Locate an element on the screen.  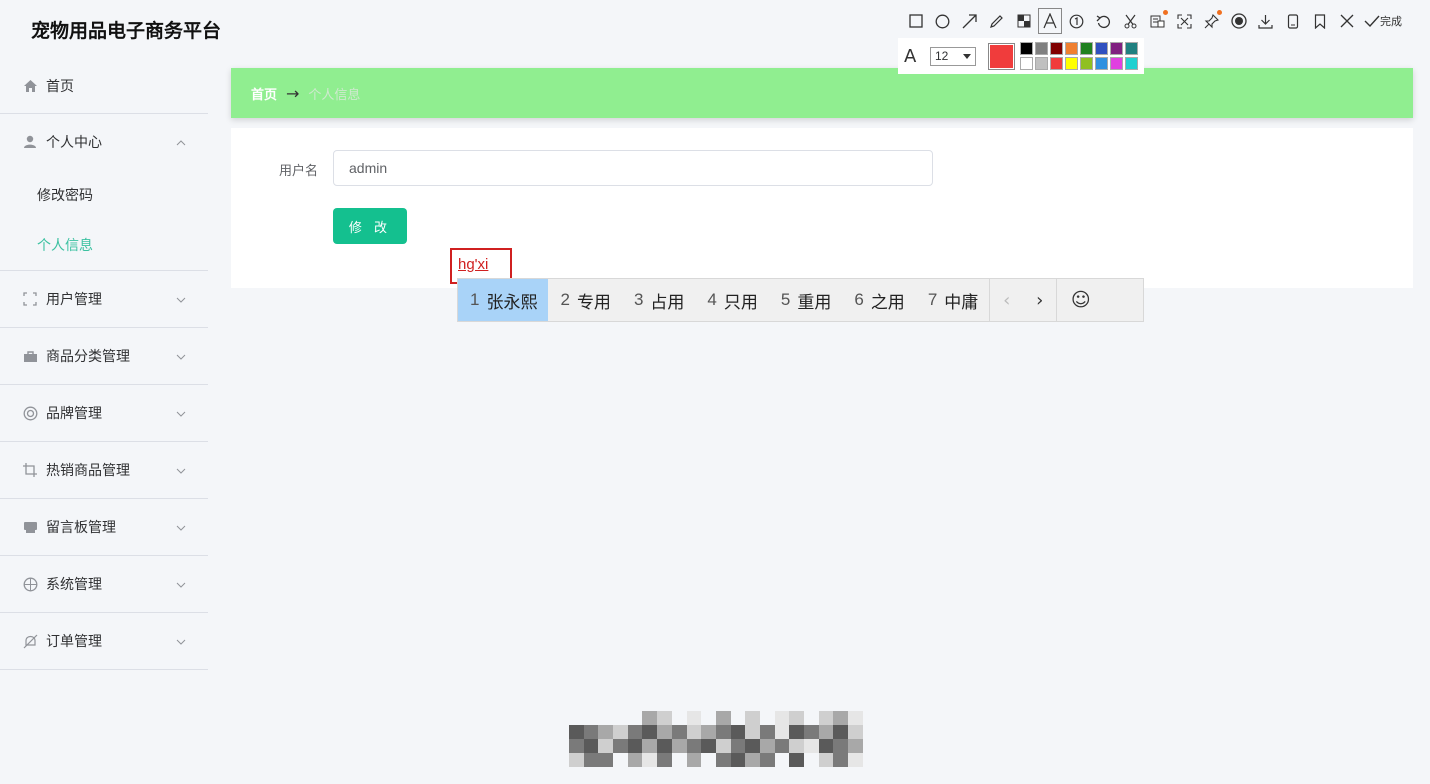
ime-candidate: 3 占用 is located at coordinates (658, 300).